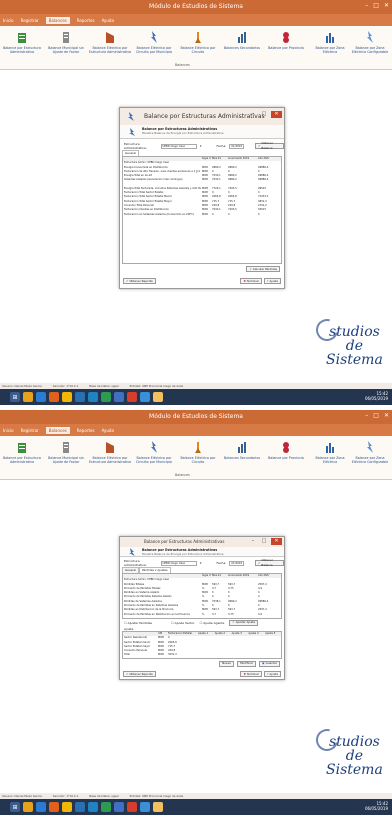 Image resolution: width=392 pixels, height=821 pixels. Describe the element at coordinates (272, 634) in the screenshot. I see `column-header: Ajuste 5` at that location.